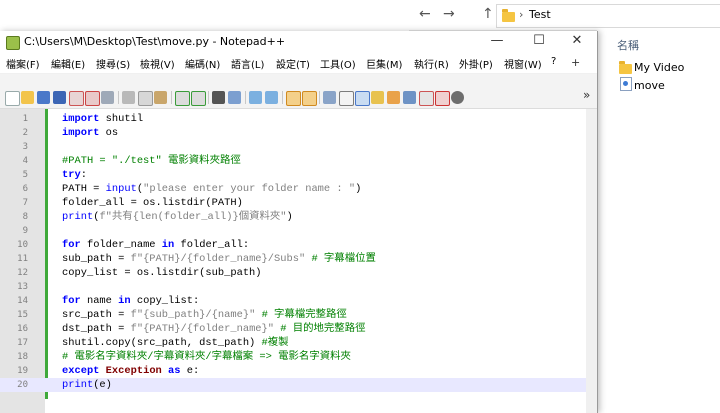 The width and height of the screenshot is (720, 413). What do you see at coordinates (393, 97) in the screenshot?
I see `document-map-icon` at bounding box center [393, 97].